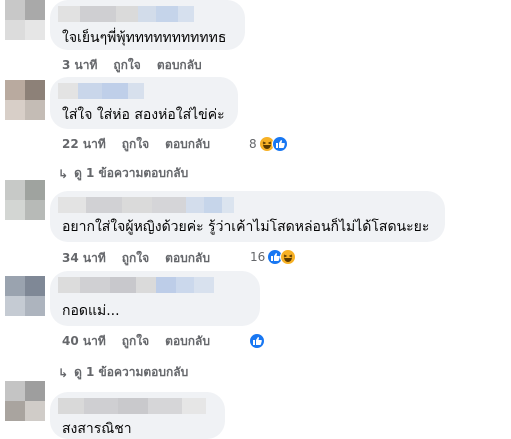  I want to click on reaction-count: 16, so click(258, 257).